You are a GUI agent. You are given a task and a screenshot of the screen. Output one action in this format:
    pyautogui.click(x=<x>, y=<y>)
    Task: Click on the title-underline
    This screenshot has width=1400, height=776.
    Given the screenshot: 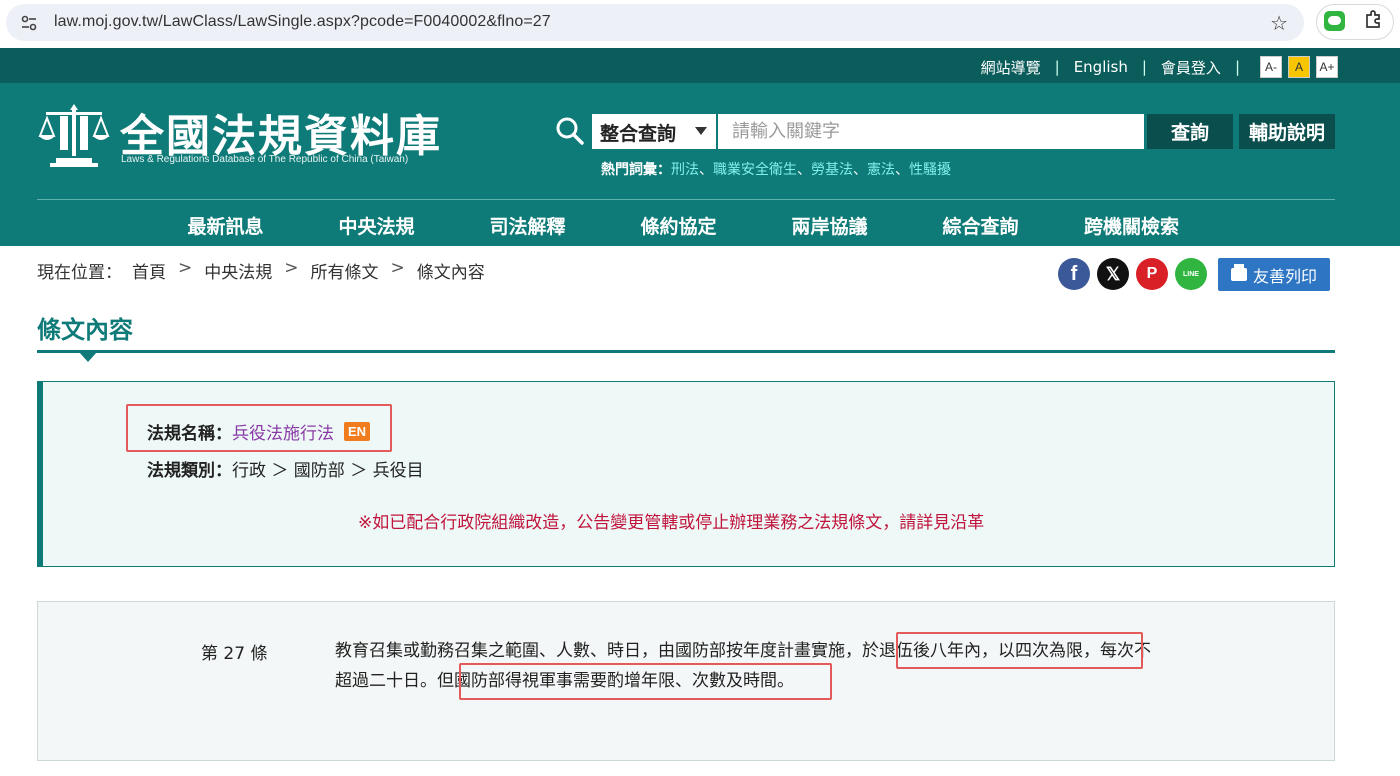 What is the action you would take?
    pyautogui.click(x=686, y=351)
    